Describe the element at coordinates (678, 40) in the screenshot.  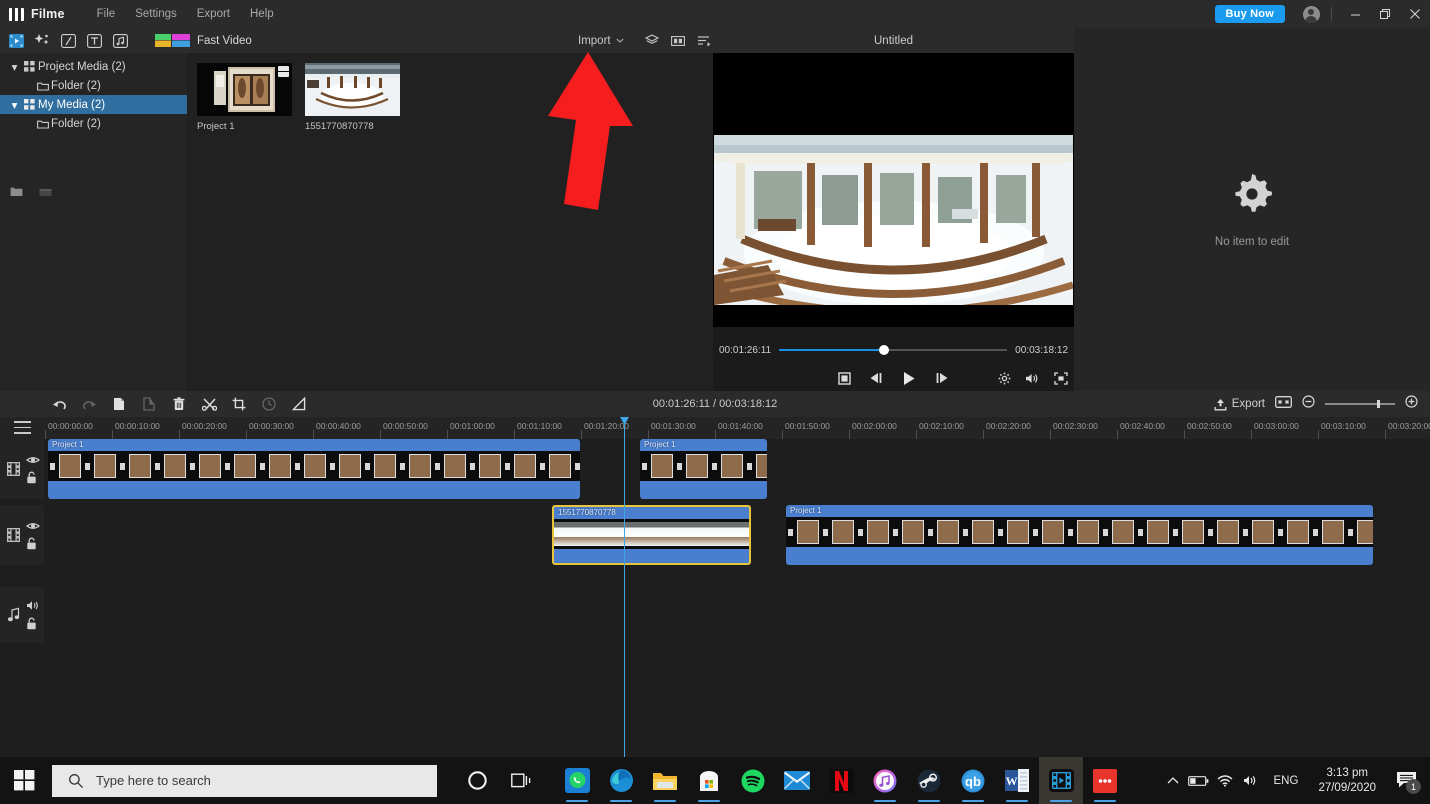
I see `grid-view-icon` at that location.